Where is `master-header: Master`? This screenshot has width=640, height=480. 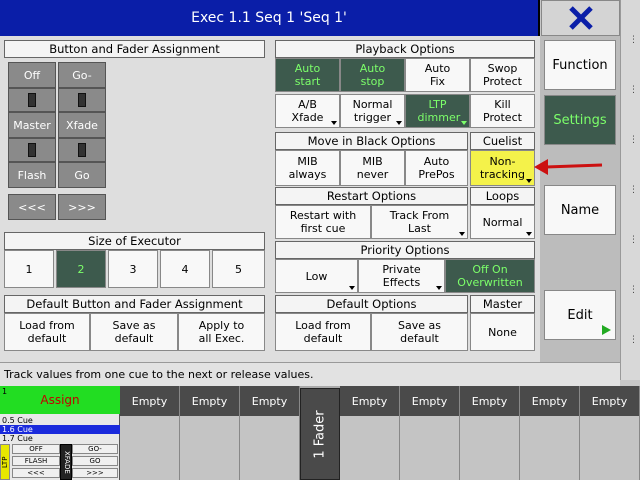 master-header: Master is located at coordinates (502, 304).